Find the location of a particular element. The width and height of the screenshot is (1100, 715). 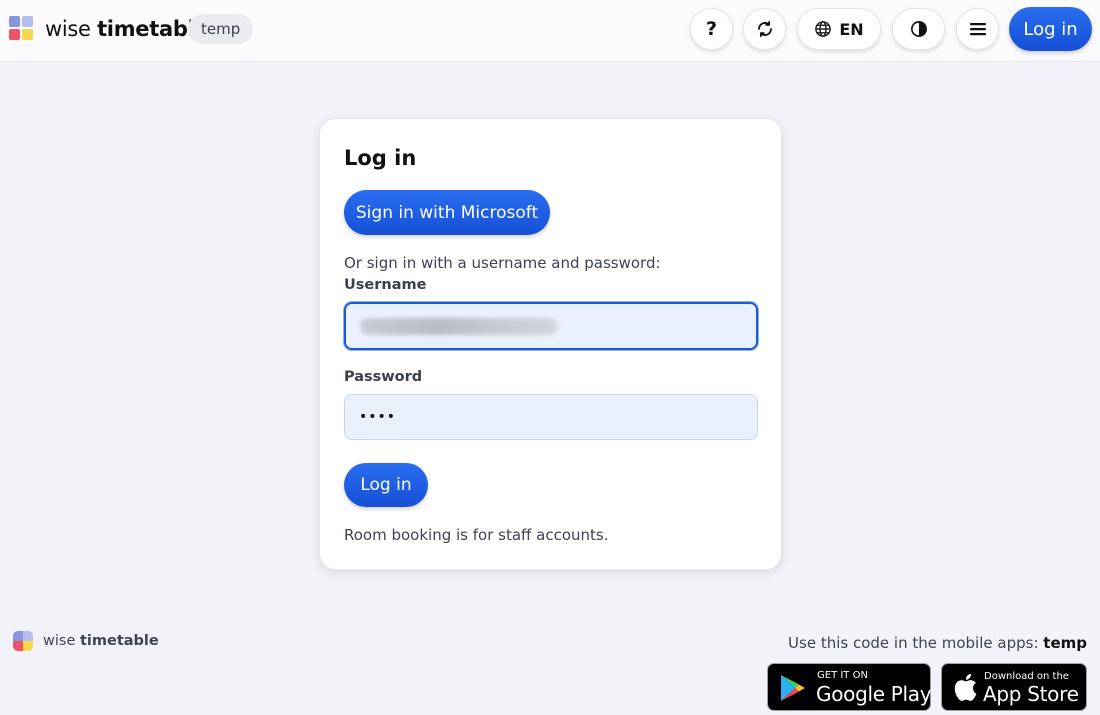

menu-button is located at coordinates (977, 29).